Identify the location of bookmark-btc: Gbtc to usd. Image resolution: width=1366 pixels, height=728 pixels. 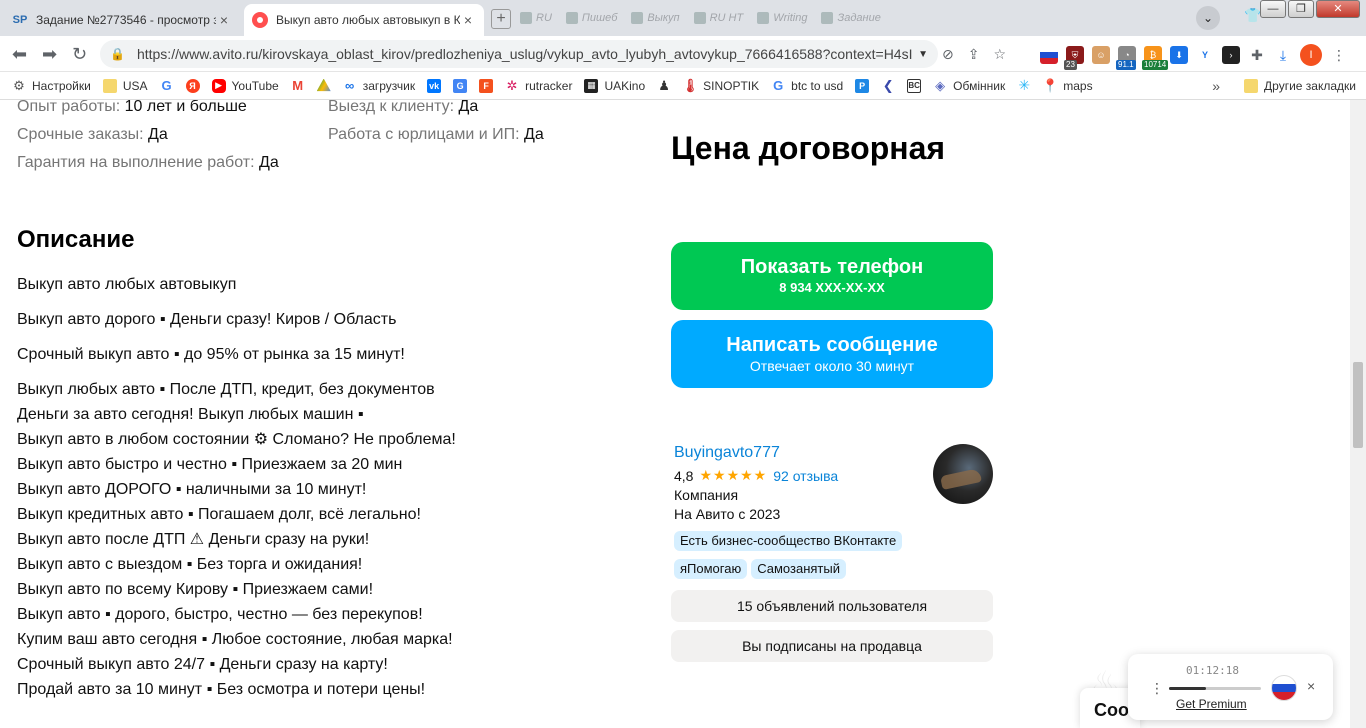
(807, 85).